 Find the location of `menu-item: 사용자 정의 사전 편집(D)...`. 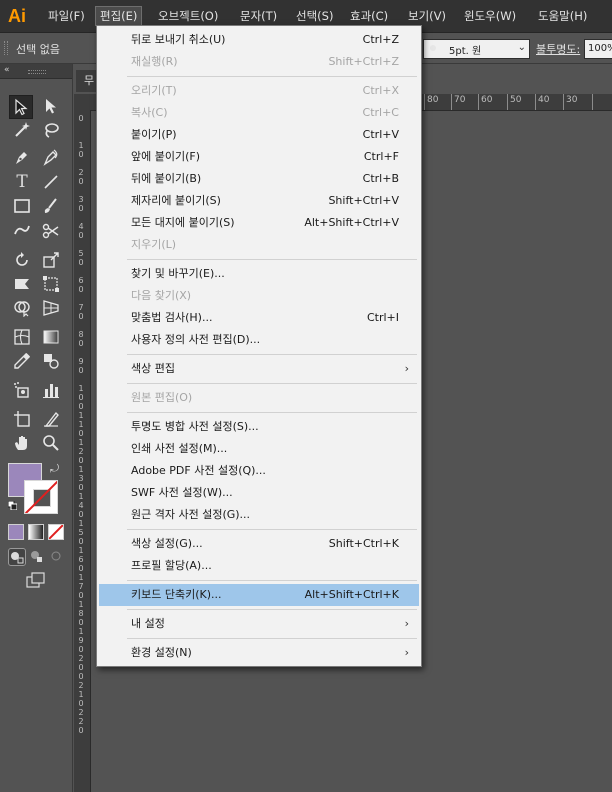

menu-item: 사용자 정의 사전 편집(D)... is located at coordinates (259, 340).